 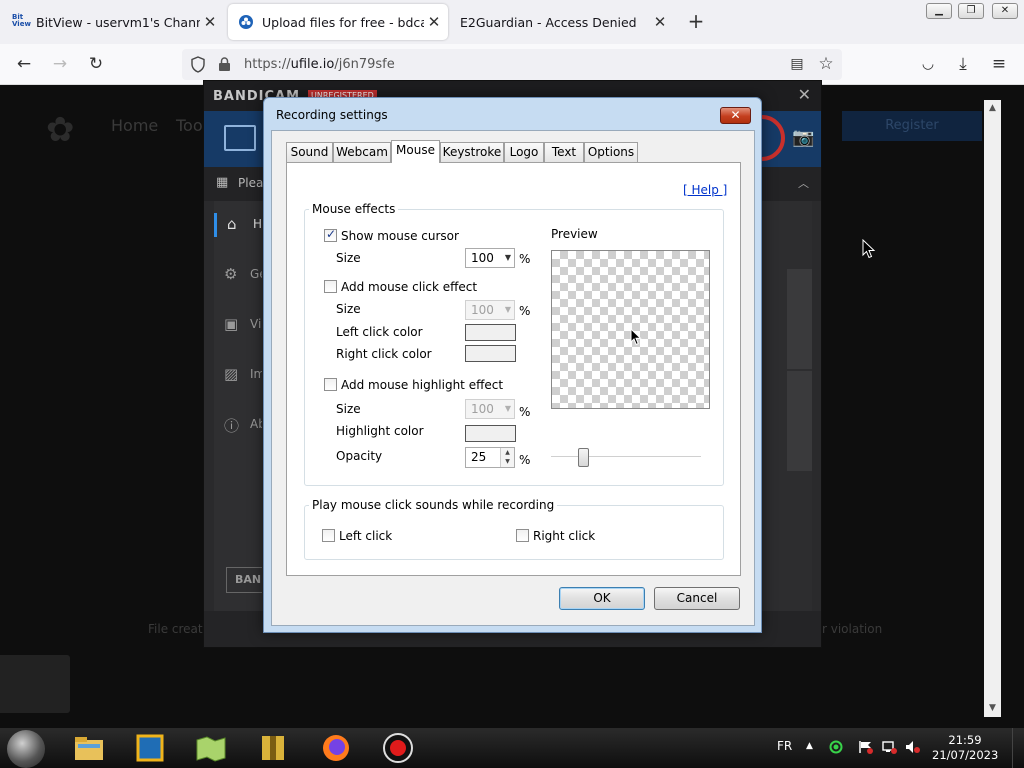 What do you see at coordinates (398, 748) in the screenshot?
I see `bandicam-record-icon` at bounding box center [398, 748].